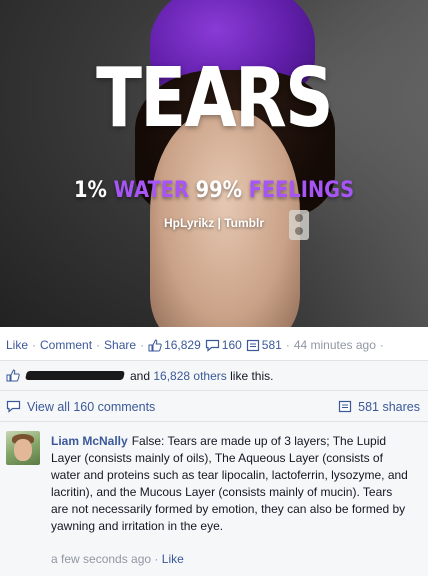 This screenshot has width=428, height=577. What do you see at coordinates (189, 376) in the screenshot?
I see `others-like-link: 16,828 others` at bounding box center [189, 376].